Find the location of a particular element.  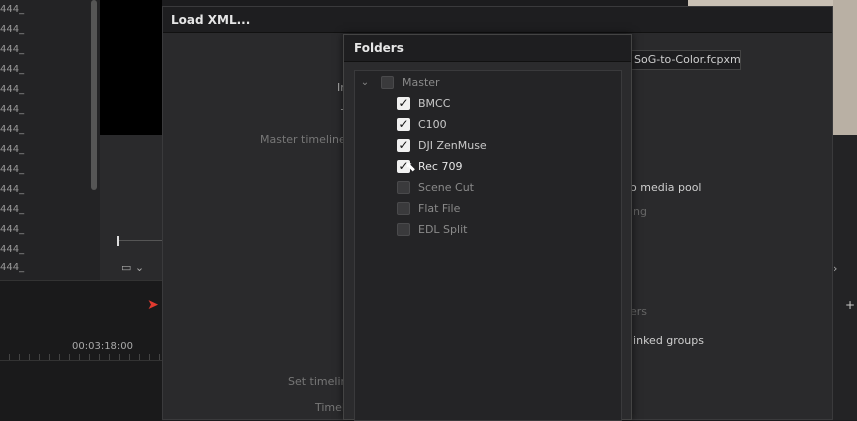

folder-label: C100 is located at coordinates (432, 124).